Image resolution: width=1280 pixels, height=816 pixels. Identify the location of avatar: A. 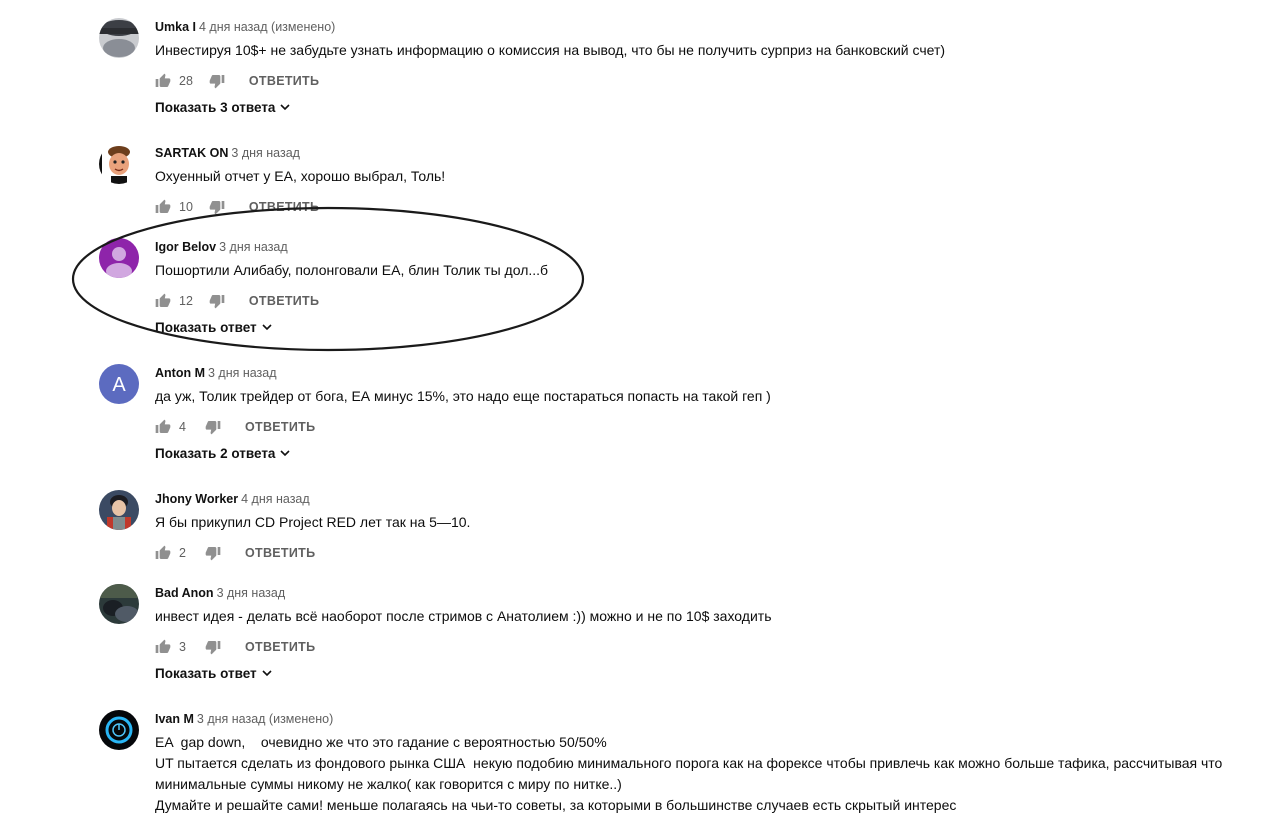
(119, 384).